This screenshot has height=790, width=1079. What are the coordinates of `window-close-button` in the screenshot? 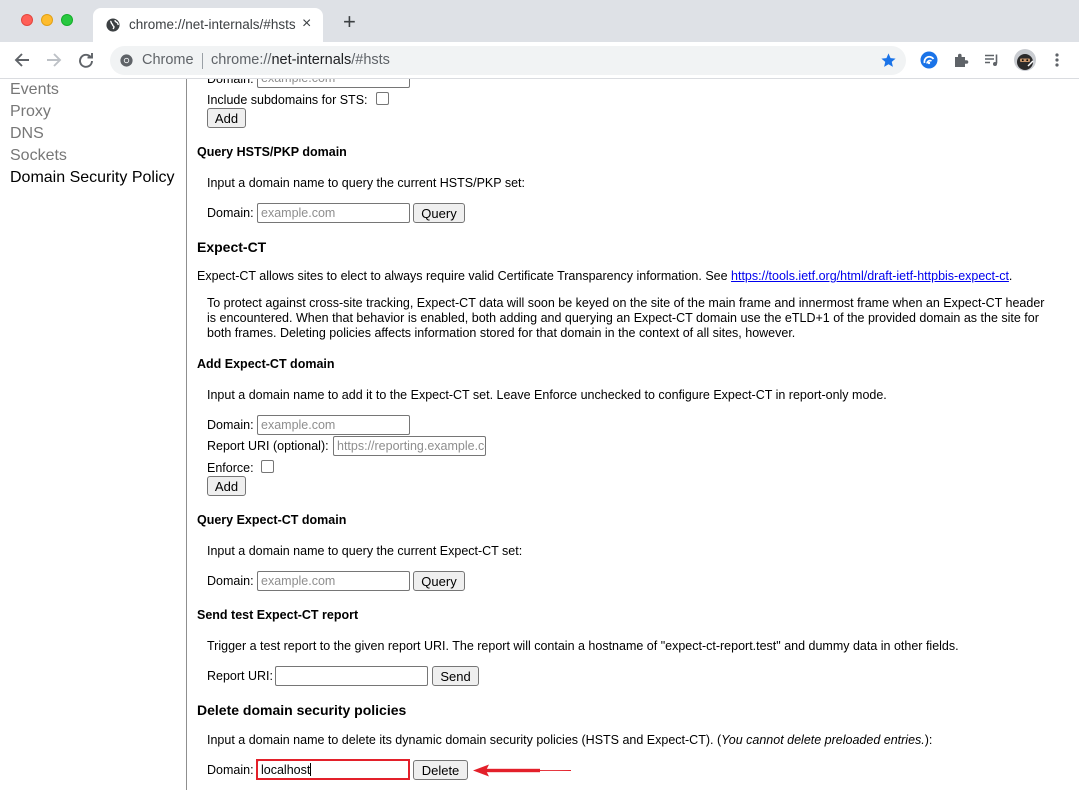 It's located at (27, 20).